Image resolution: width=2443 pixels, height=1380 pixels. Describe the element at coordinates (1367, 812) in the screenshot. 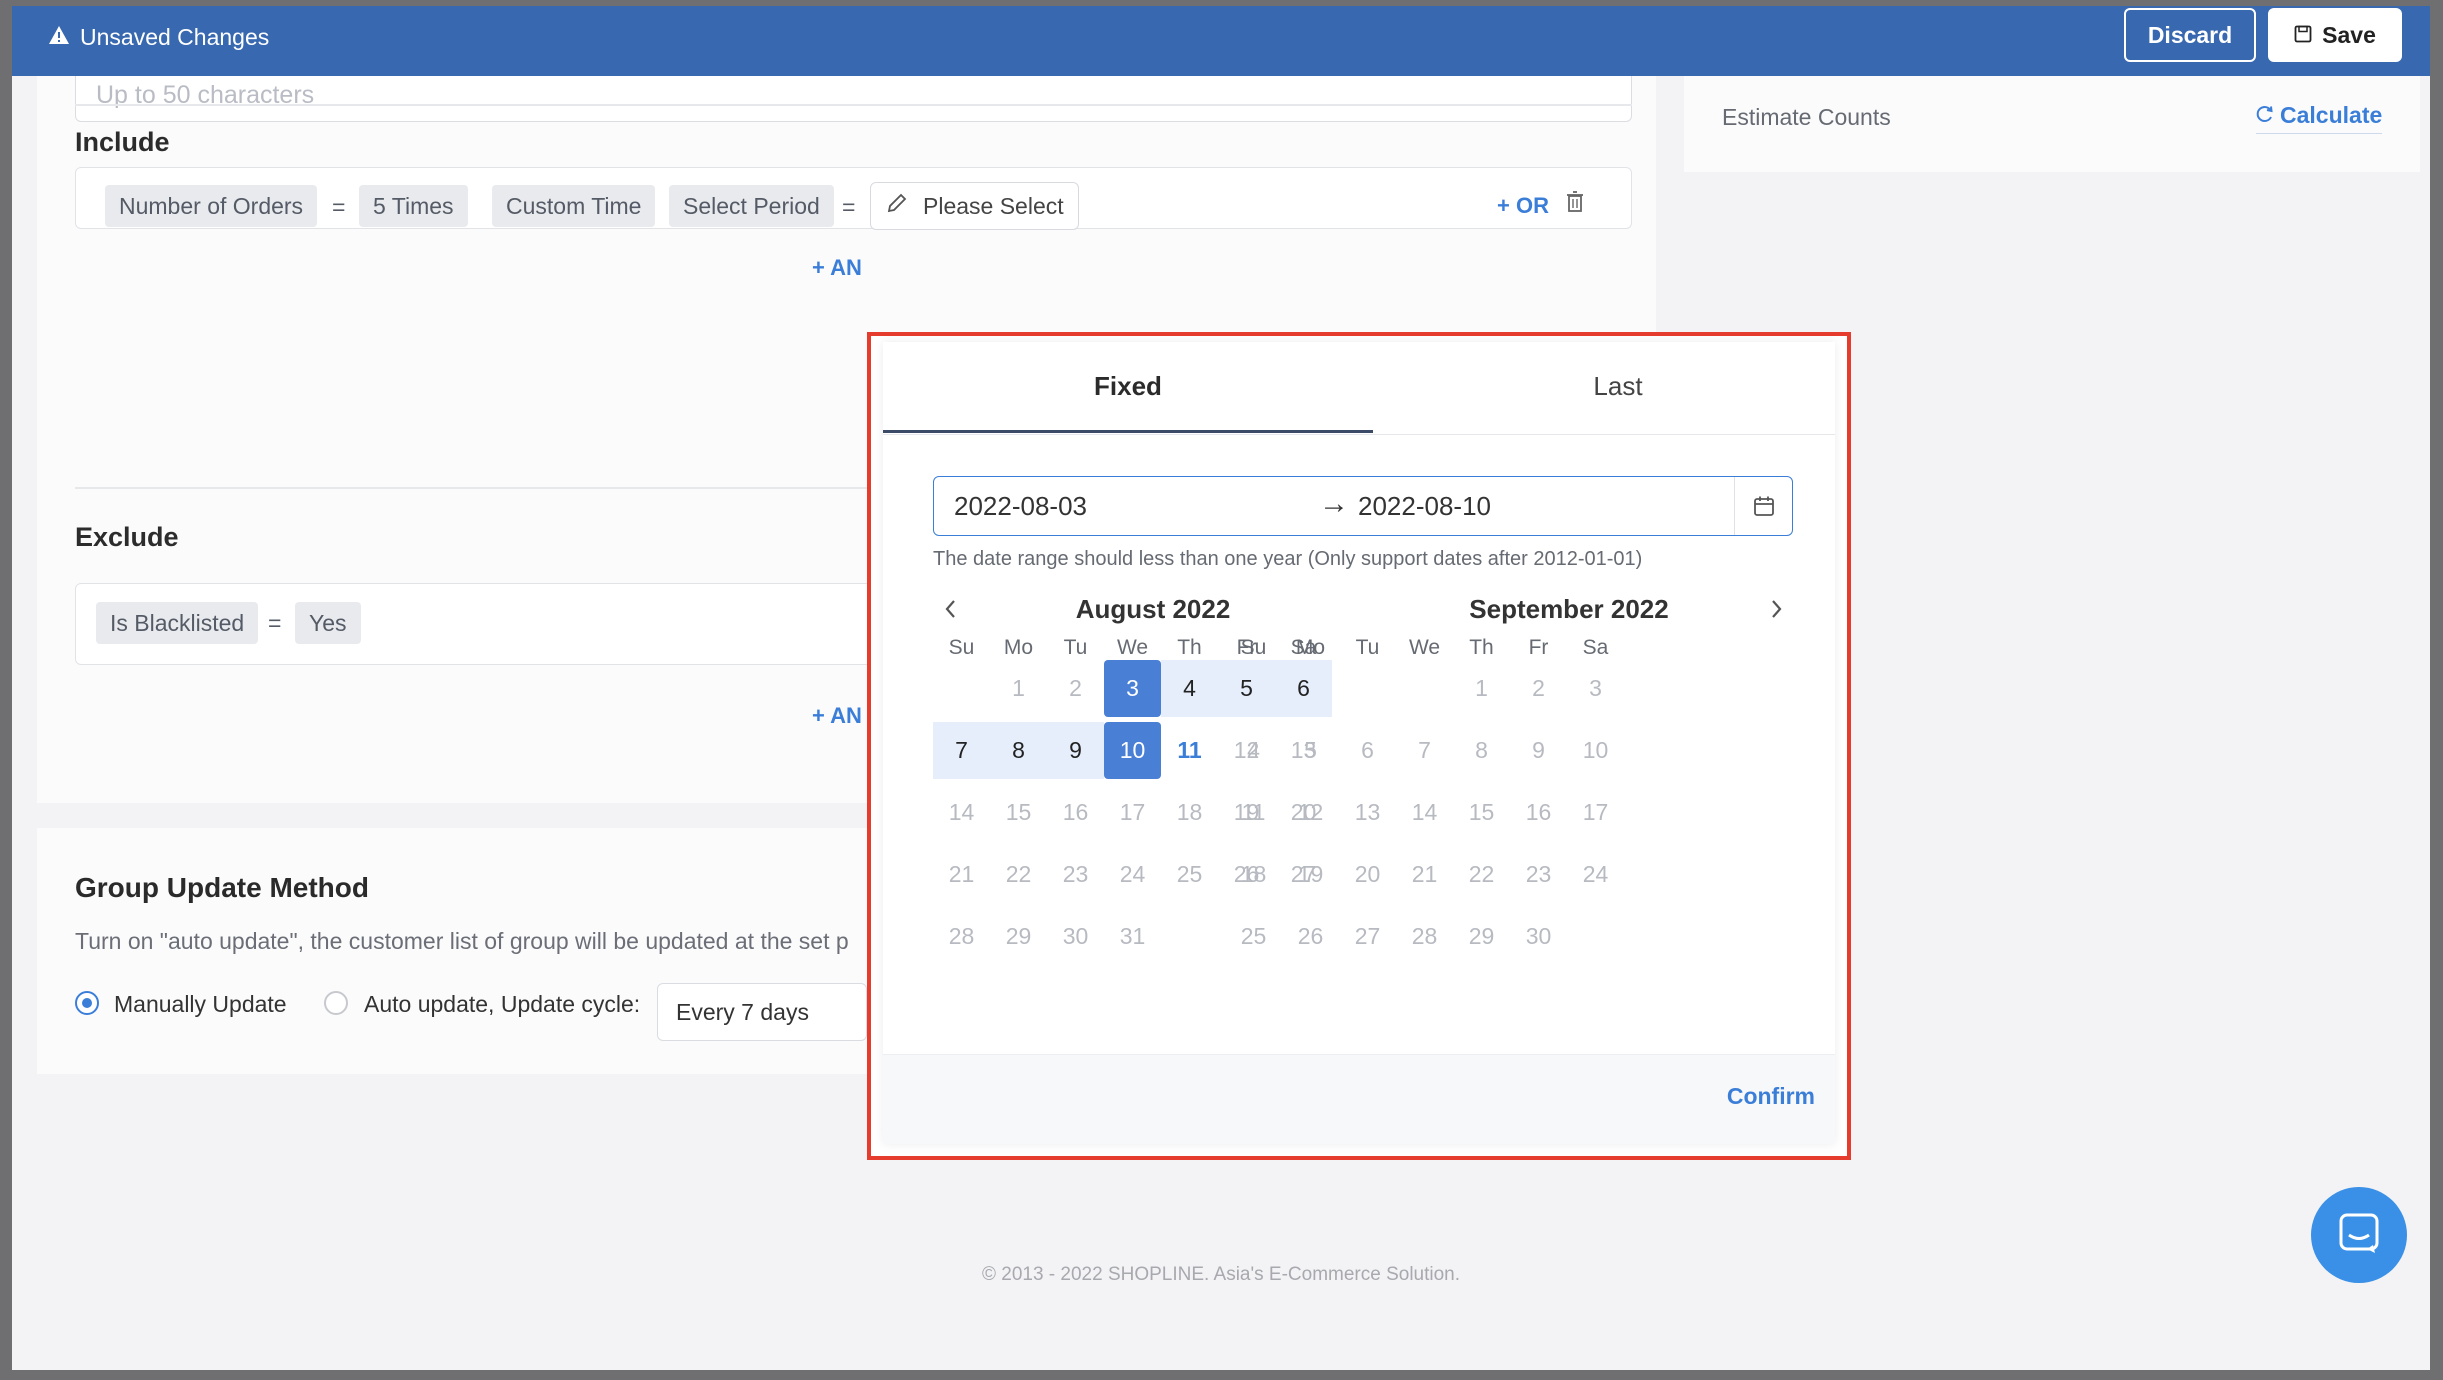

I see `calendar-day: 13` at that location.